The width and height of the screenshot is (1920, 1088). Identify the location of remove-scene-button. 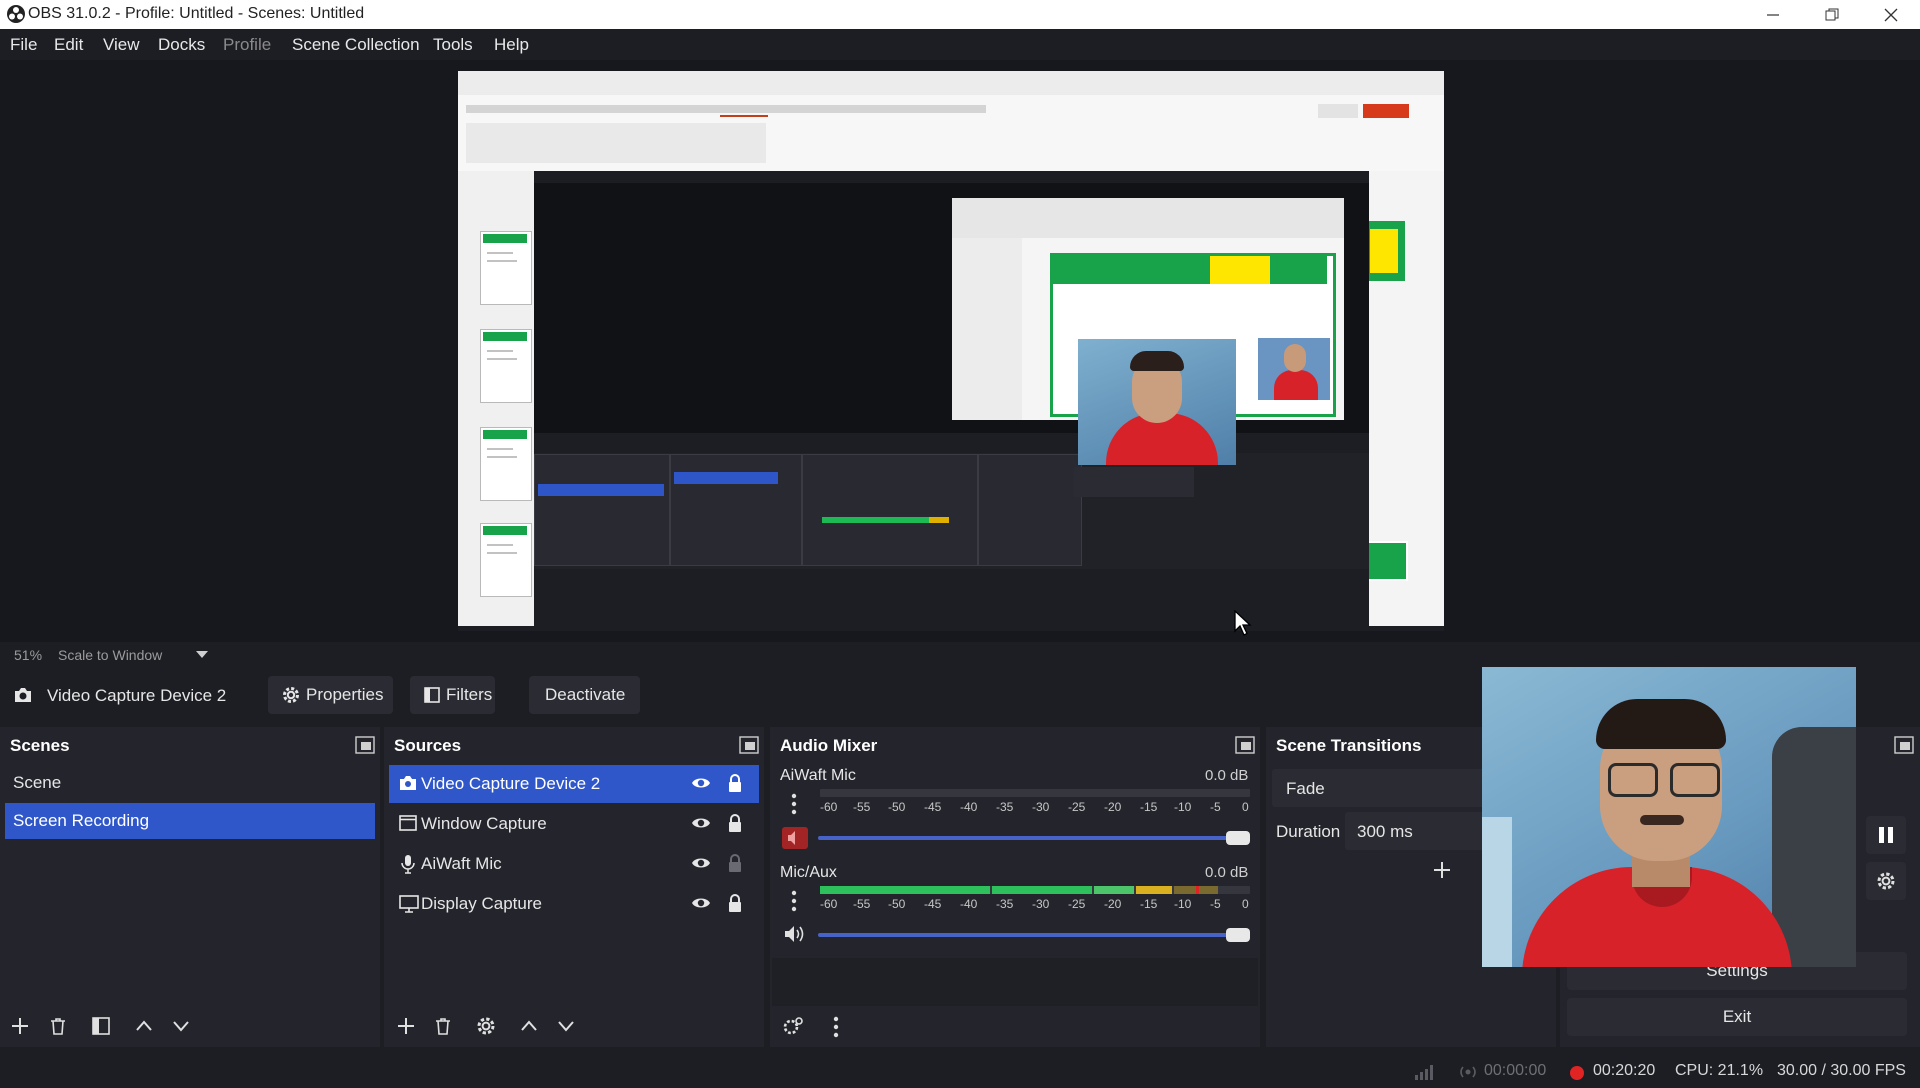
(58, 1026).